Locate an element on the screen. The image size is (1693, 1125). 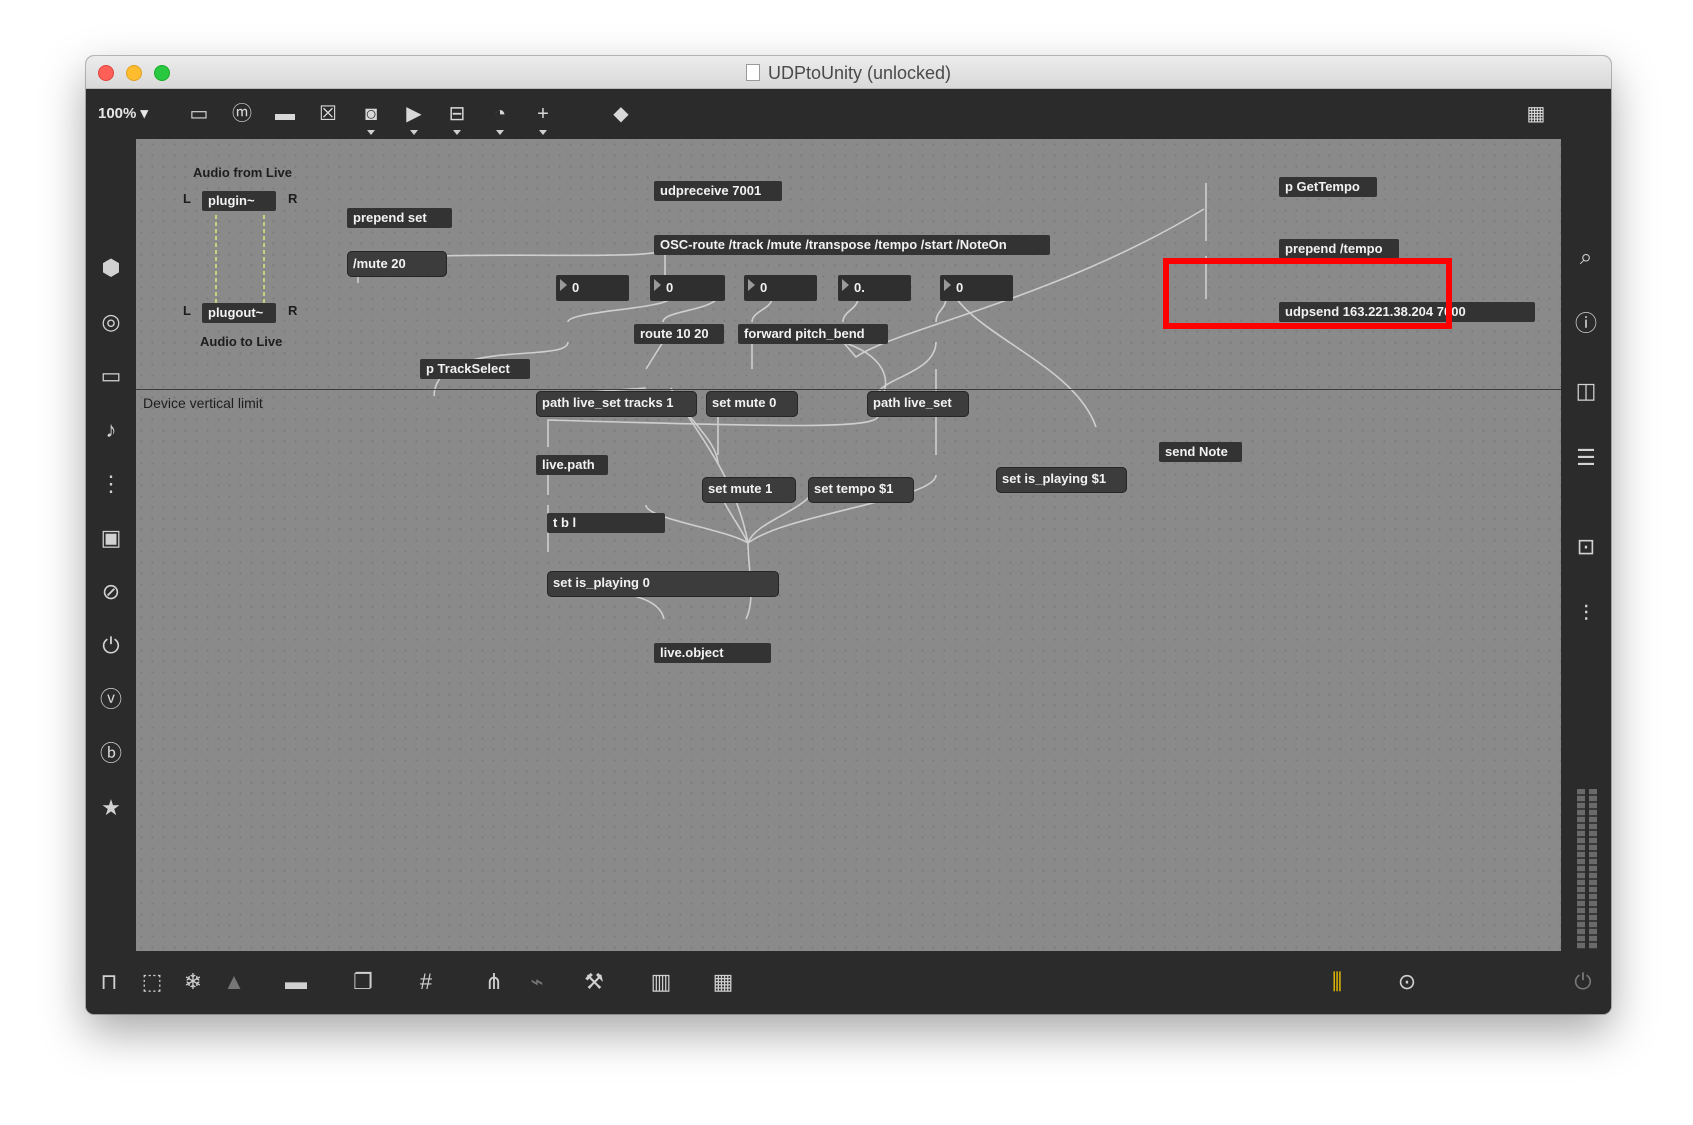
set-is-playing-0-message: set is_playing 0 is located at coordinates (663, 584).